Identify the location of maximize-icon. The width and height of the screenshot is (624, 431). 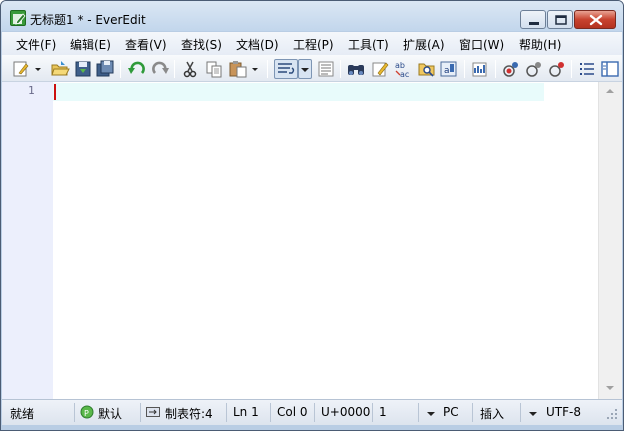
(561, 20).